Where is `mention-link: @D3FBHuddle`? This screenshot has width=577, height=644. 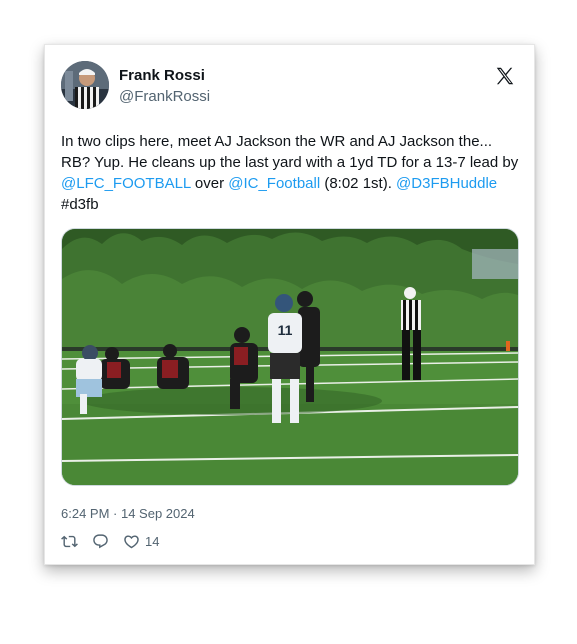
mention-link: @D3FBHuddle is located at coordinates (446, 183).